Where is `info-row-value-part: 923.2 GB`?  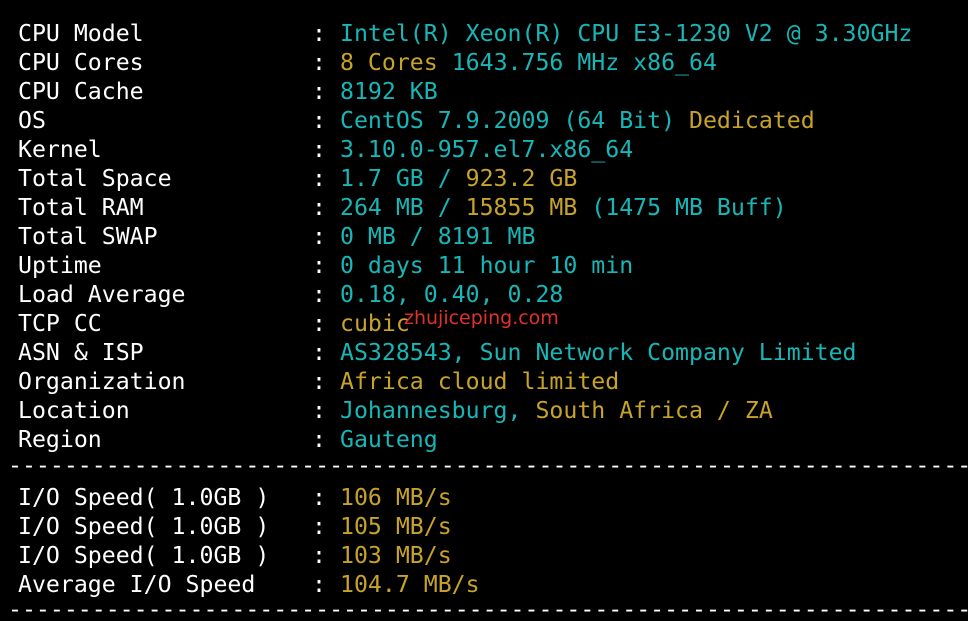 info-row-value-part: 923.2 GB is located at coordinates (521, 178).